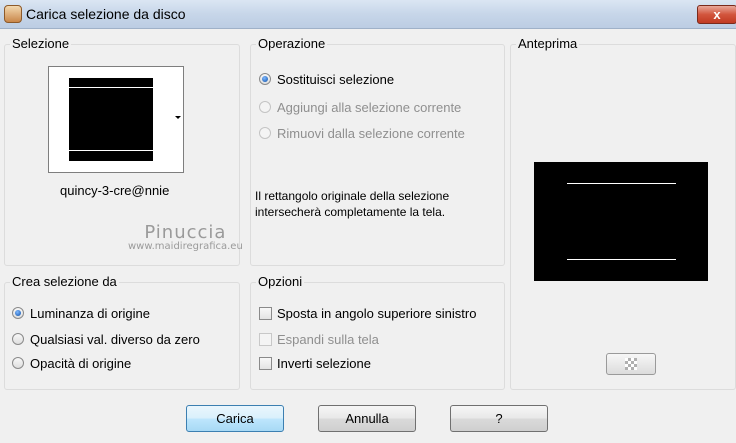 This screenshot has width=736, height=443. I want to click on chevron-down-icon, so click(178, 117).